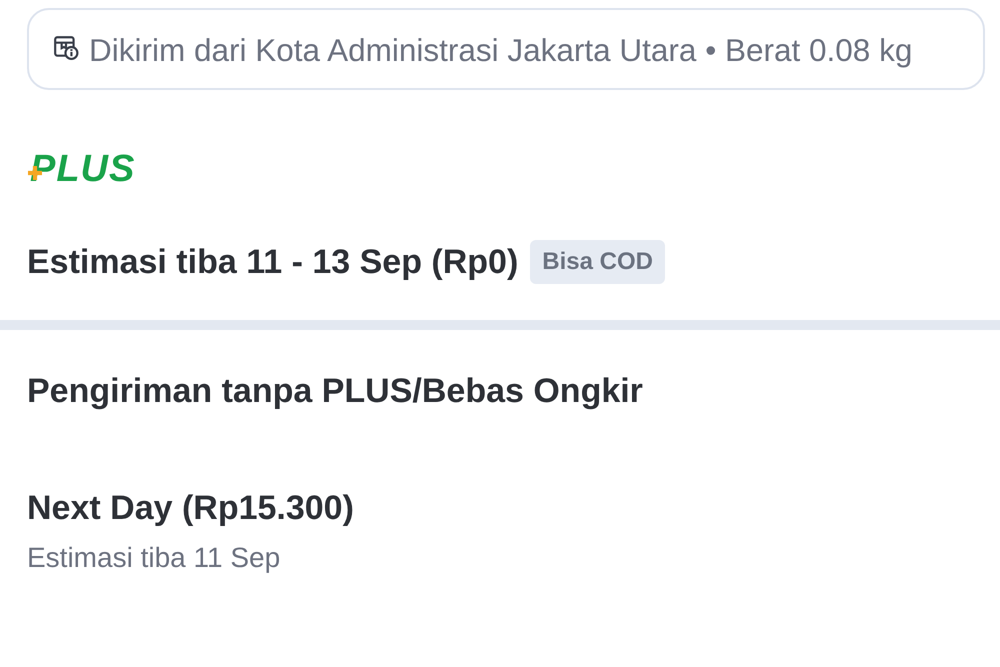 Image resolution: width=1000 pixels, height=667 pixels. What do you see at coordinates (597, 262) in the screenshot?
I see `cod-badge: Bisa COD` at bounding box center [597, 262].